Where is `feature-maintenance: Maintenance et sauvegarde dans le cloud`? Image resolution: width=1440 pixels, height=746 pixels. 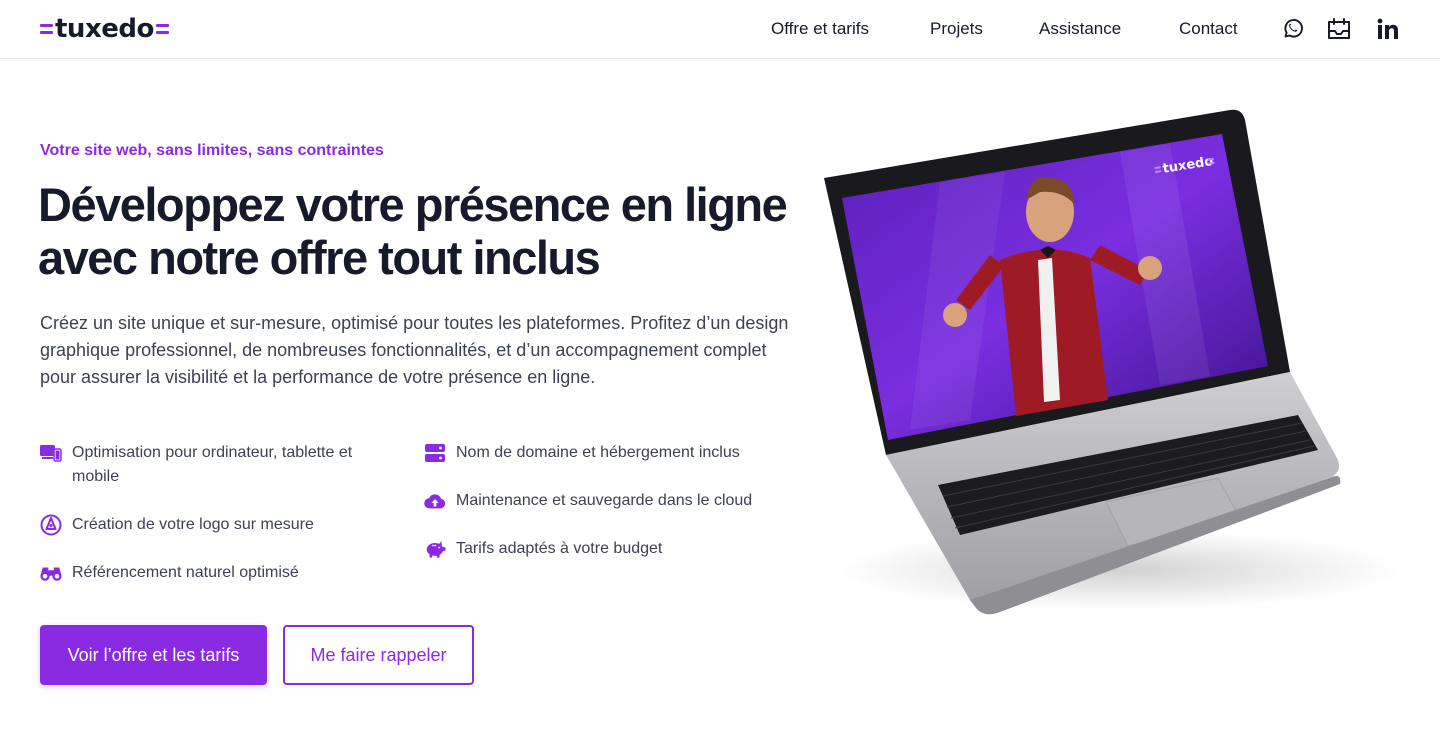
feature-maintenance: Maintenance et sauvegarde dans le cloud is located at coordinates (609, 501).